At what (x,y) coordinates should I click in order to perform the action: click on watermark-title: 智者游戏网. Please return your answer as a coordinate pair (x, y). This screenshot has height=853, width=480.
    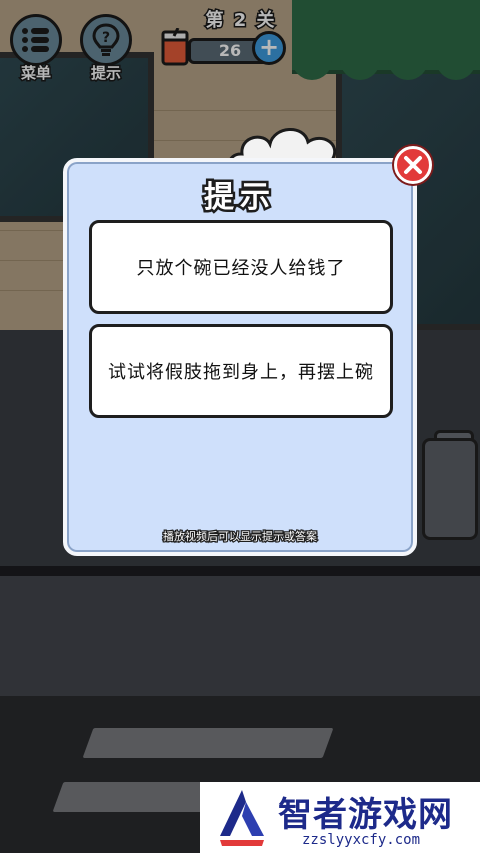
    Looking at the image, I should click on (365, 815).